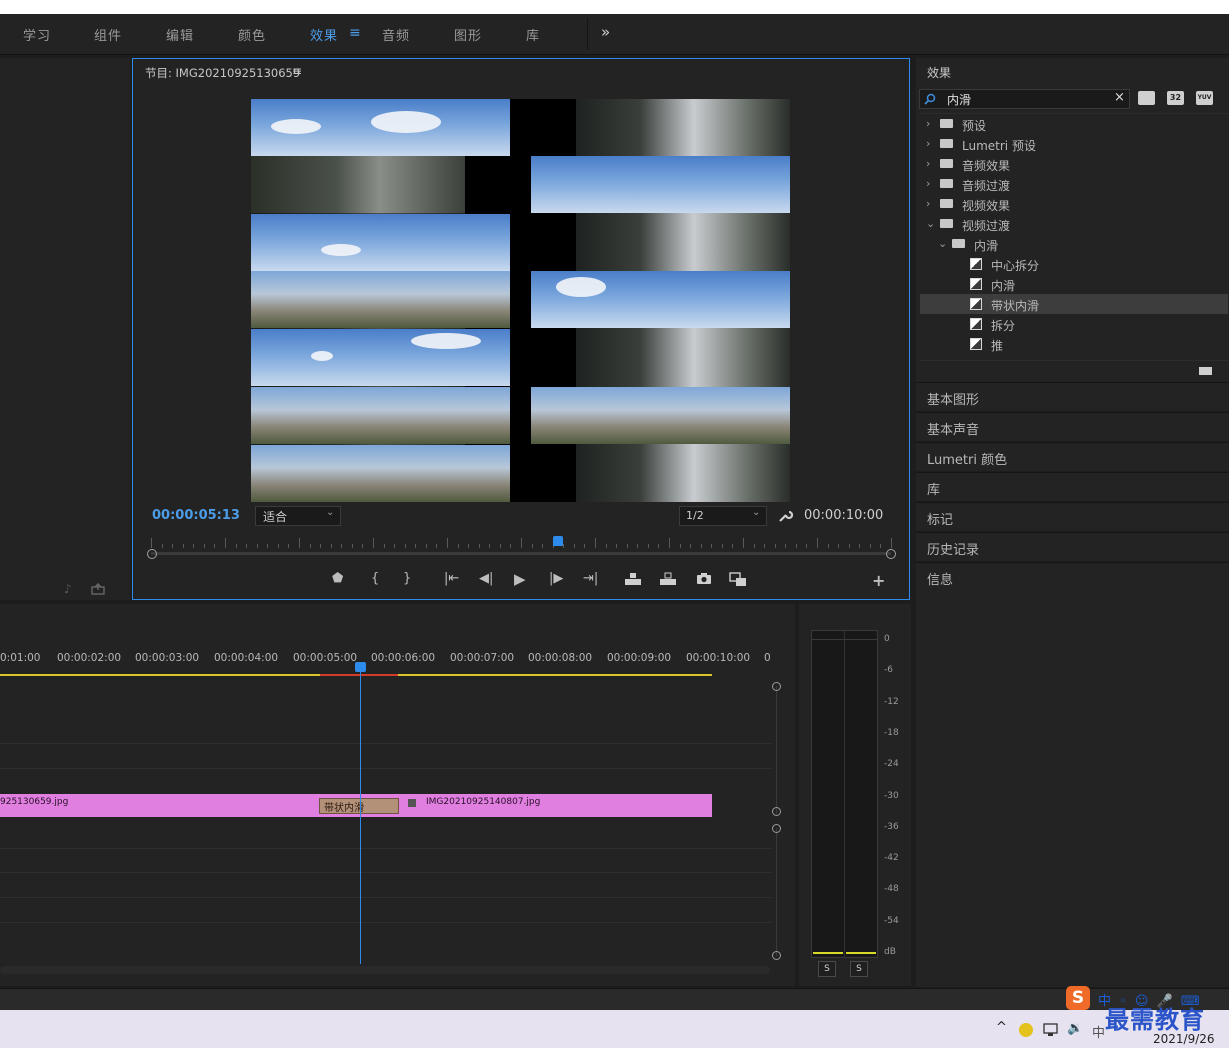 The height and width of the screenshot is (1048, 1229). Describe the element at coordinates (355, 33) in the screenshot. I see `workspace-menu-icon: ≡` at that location.